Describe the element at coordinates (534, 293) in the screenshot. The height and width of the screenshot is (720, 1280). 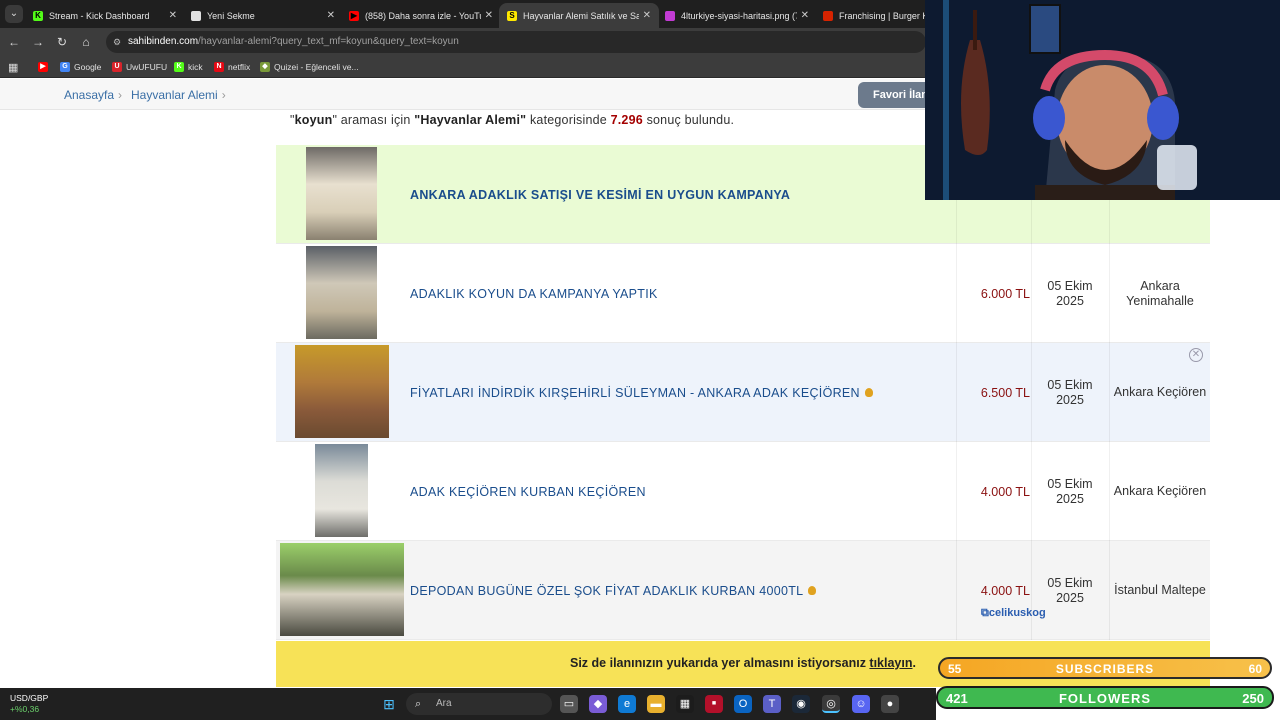
I see `listing-title: ADAKLIK KOYUN DA KAMPANYA YAPTIK` at that location.